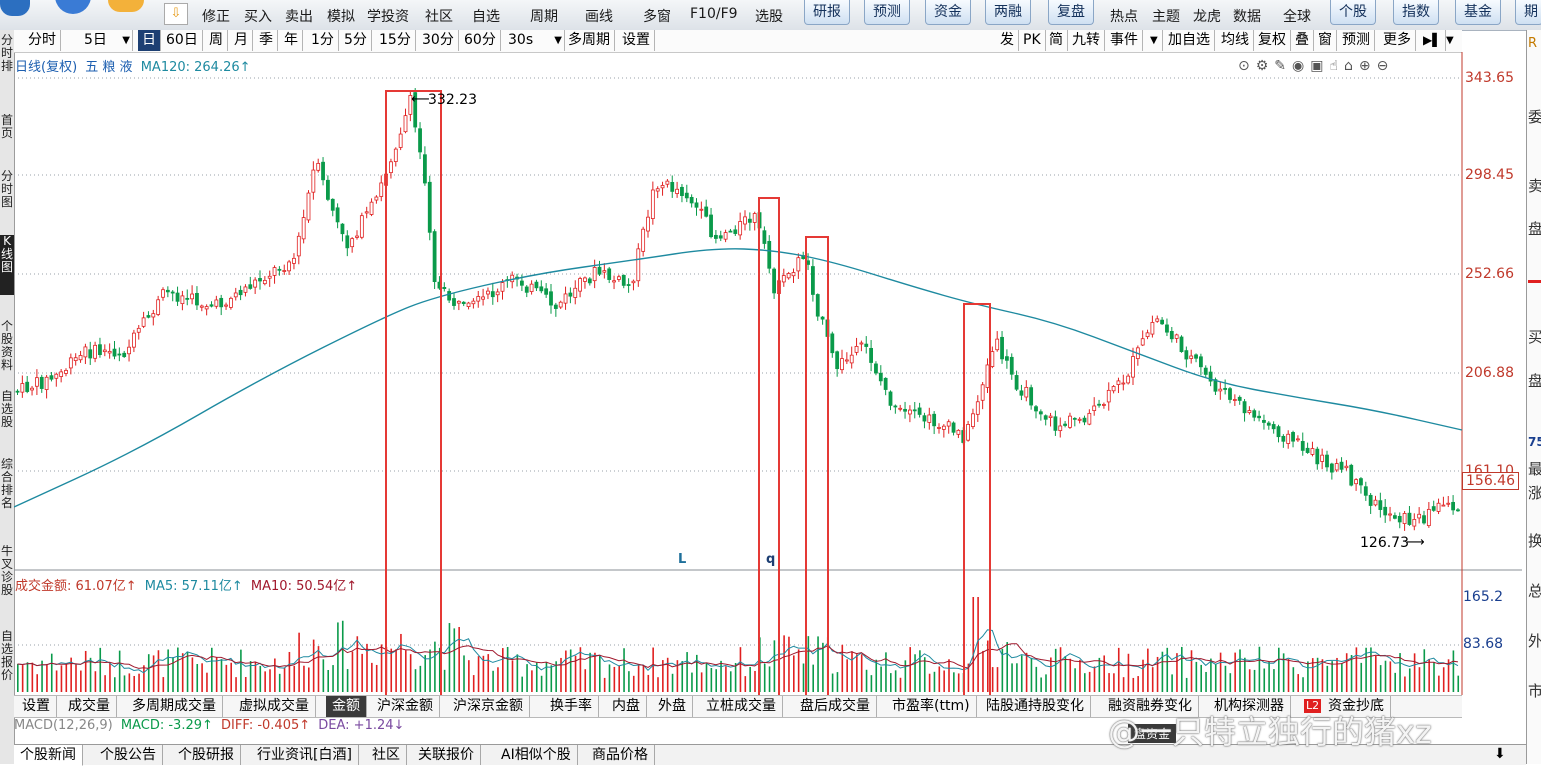  What do you see at coordinates (438, 40) in the screenshot?
I see `period-30min: 30分` at bounding box center [438, 40].